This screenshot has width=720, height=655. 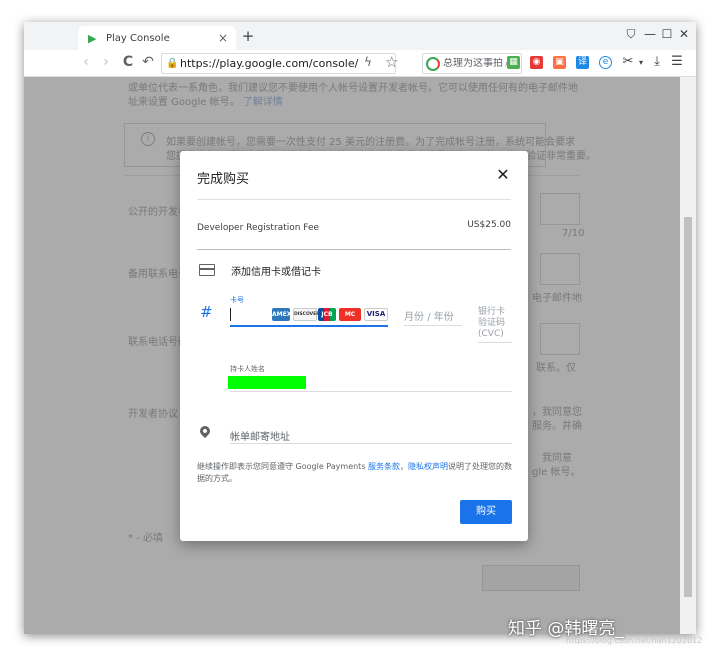 What do you see at coordinates (206, 312) in the screenshot?
I see `hash-icon: #` at bounding box center [206, 312].